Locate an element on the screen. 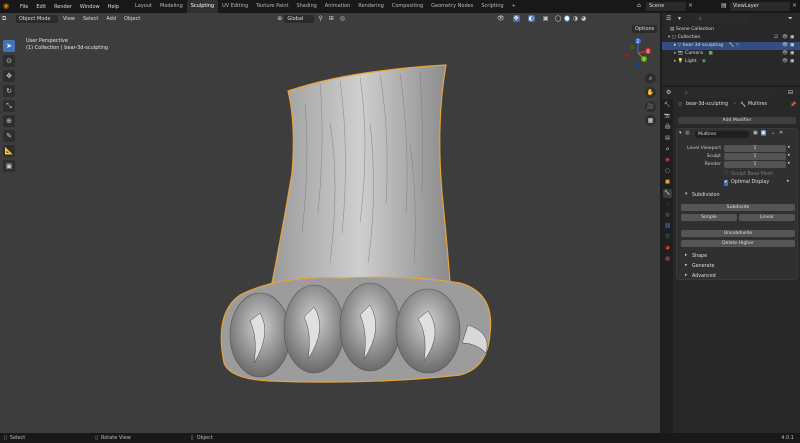  gizmo-toggle-icon: ✥ is located at coordinates (516, 18).